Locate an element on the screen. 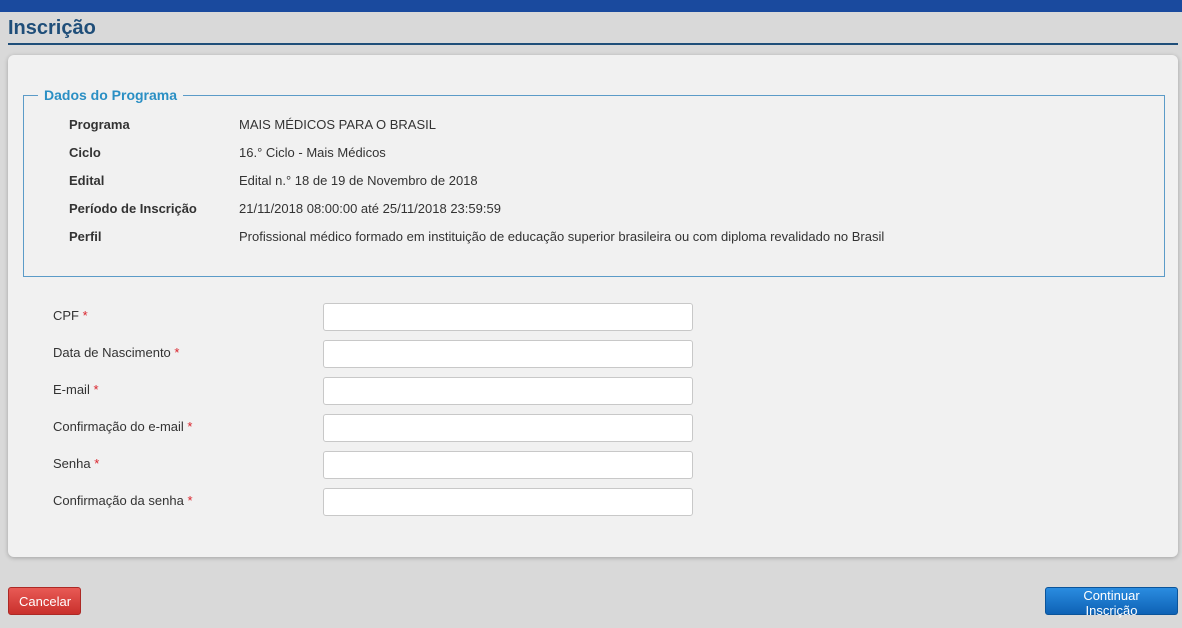  program-details-legend: Dados do Programa is located at coordinates (111, 95).